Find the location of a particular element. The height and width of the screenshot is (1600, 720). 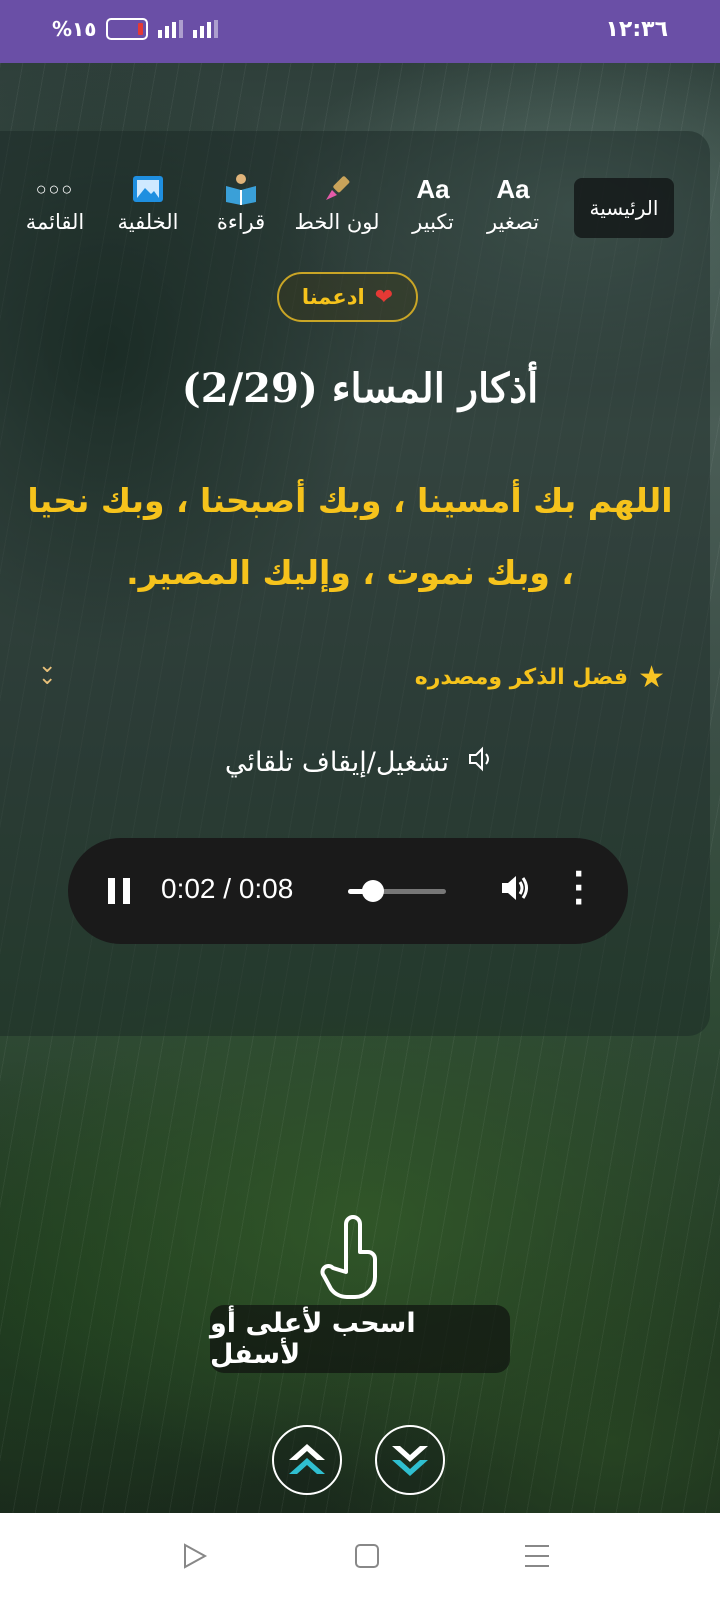

audio-timecode: 0:02 / 0:08 is located at coordinates (227, 888).